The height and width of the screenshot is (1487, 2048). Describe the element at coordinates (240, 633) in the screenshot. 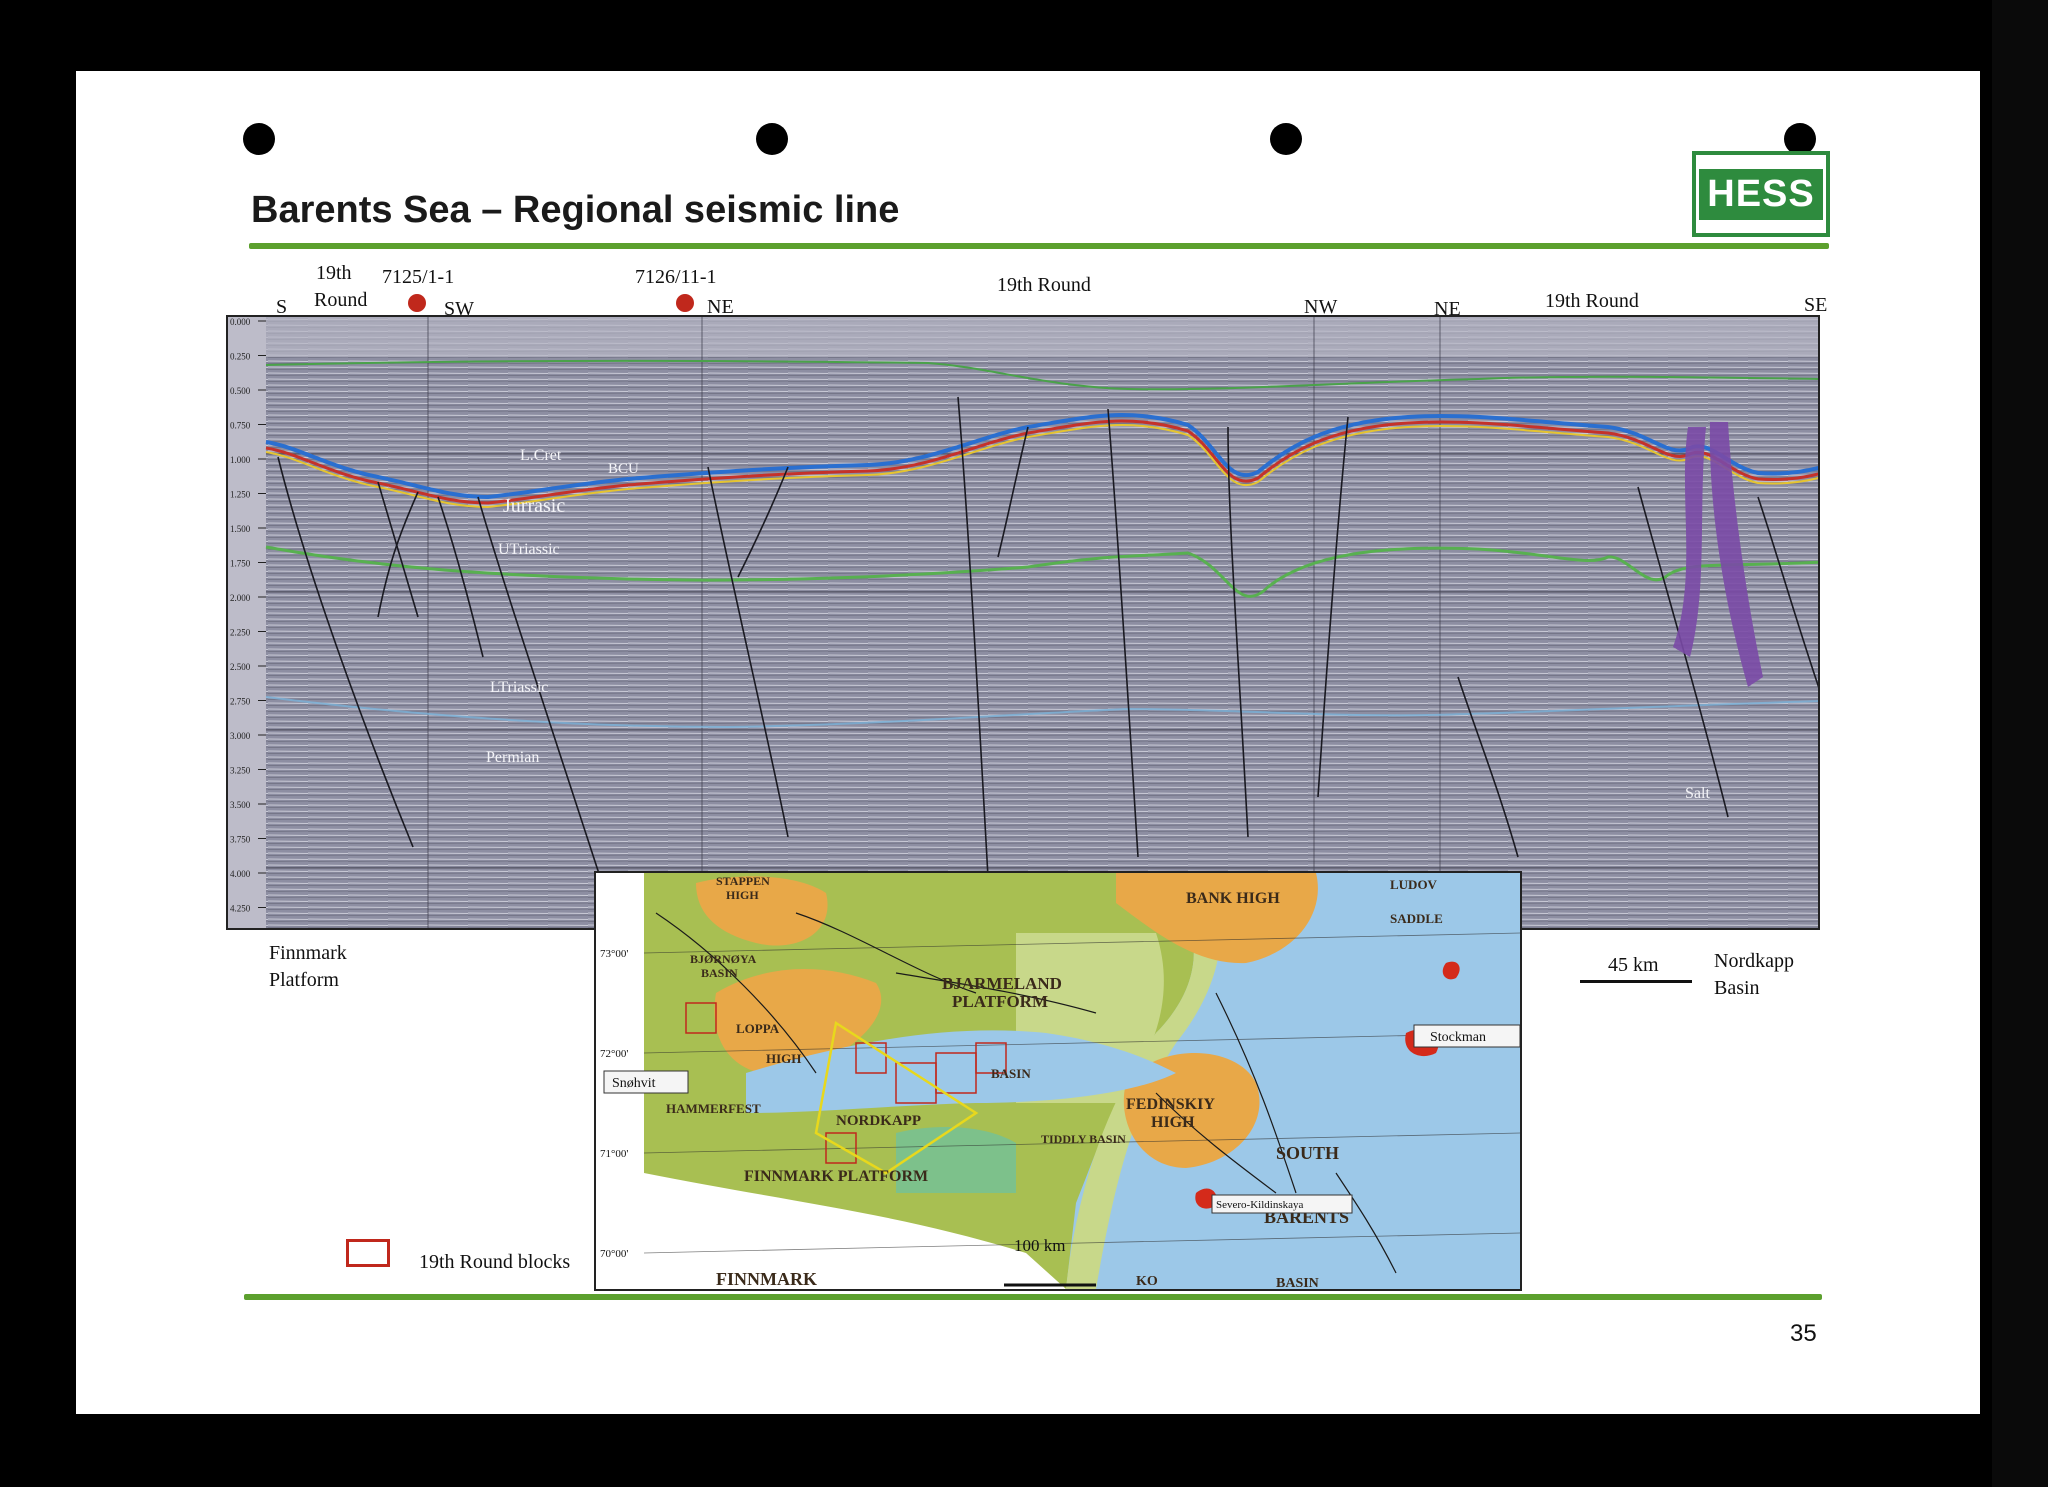

I see `time-axis-label: 2.250` at that location.